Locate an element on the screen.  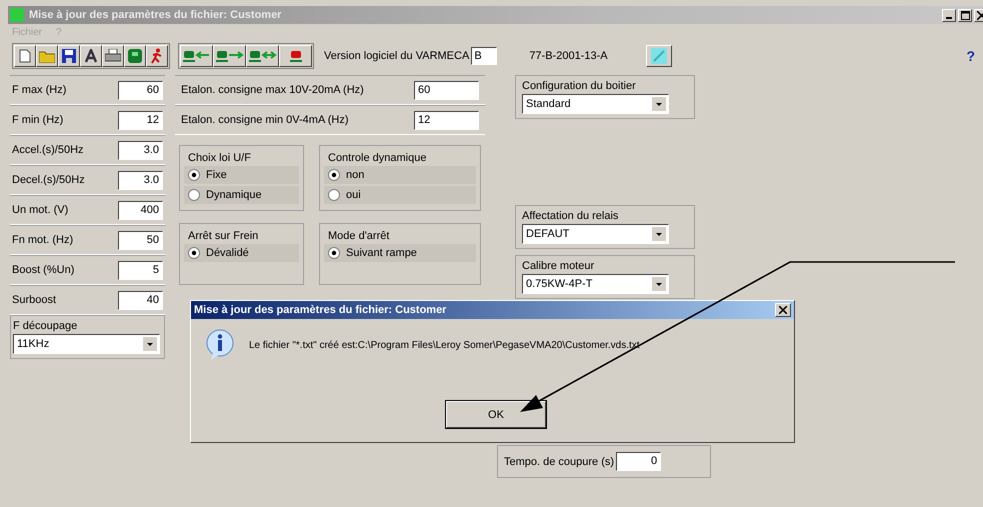
field-label: Calibre moteur is located at coordinates (559, 266).